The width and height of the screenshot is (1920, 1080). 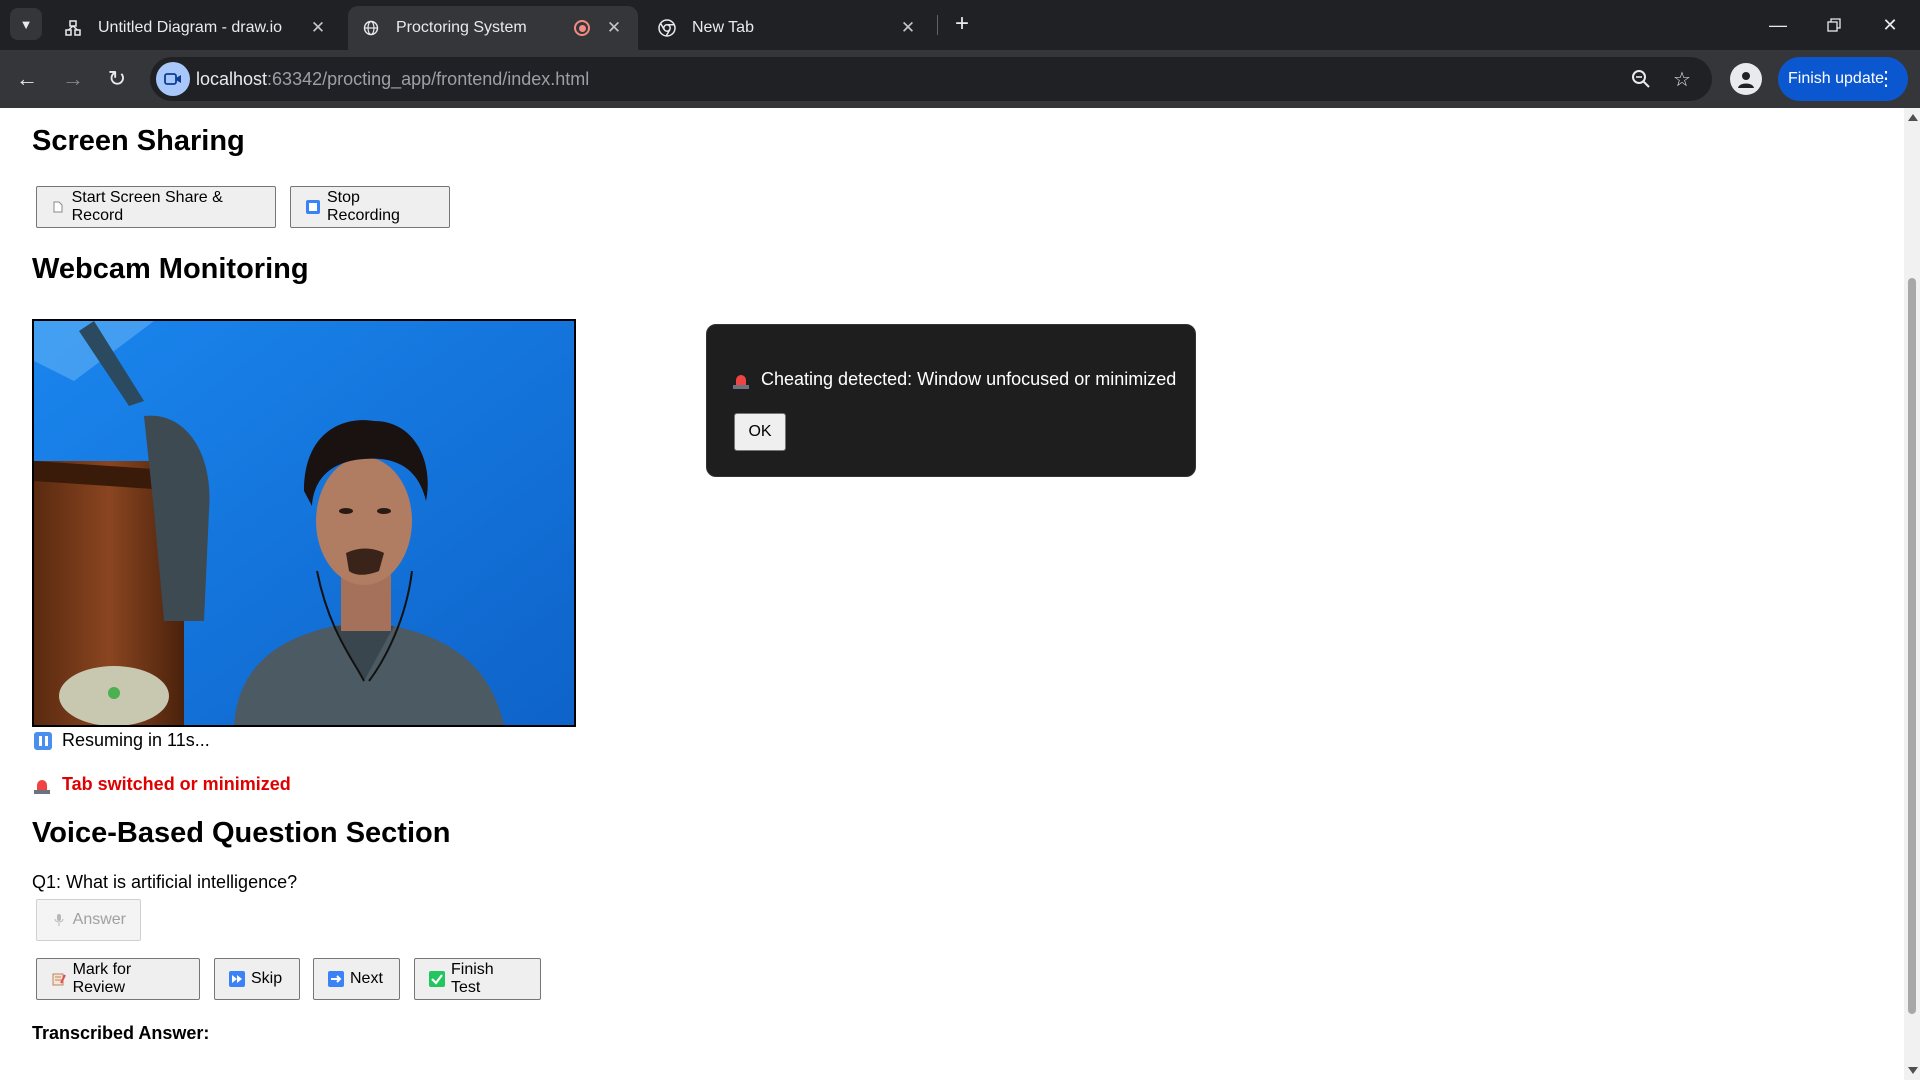 I want to click on check-icon, so click(x=437, y=979).